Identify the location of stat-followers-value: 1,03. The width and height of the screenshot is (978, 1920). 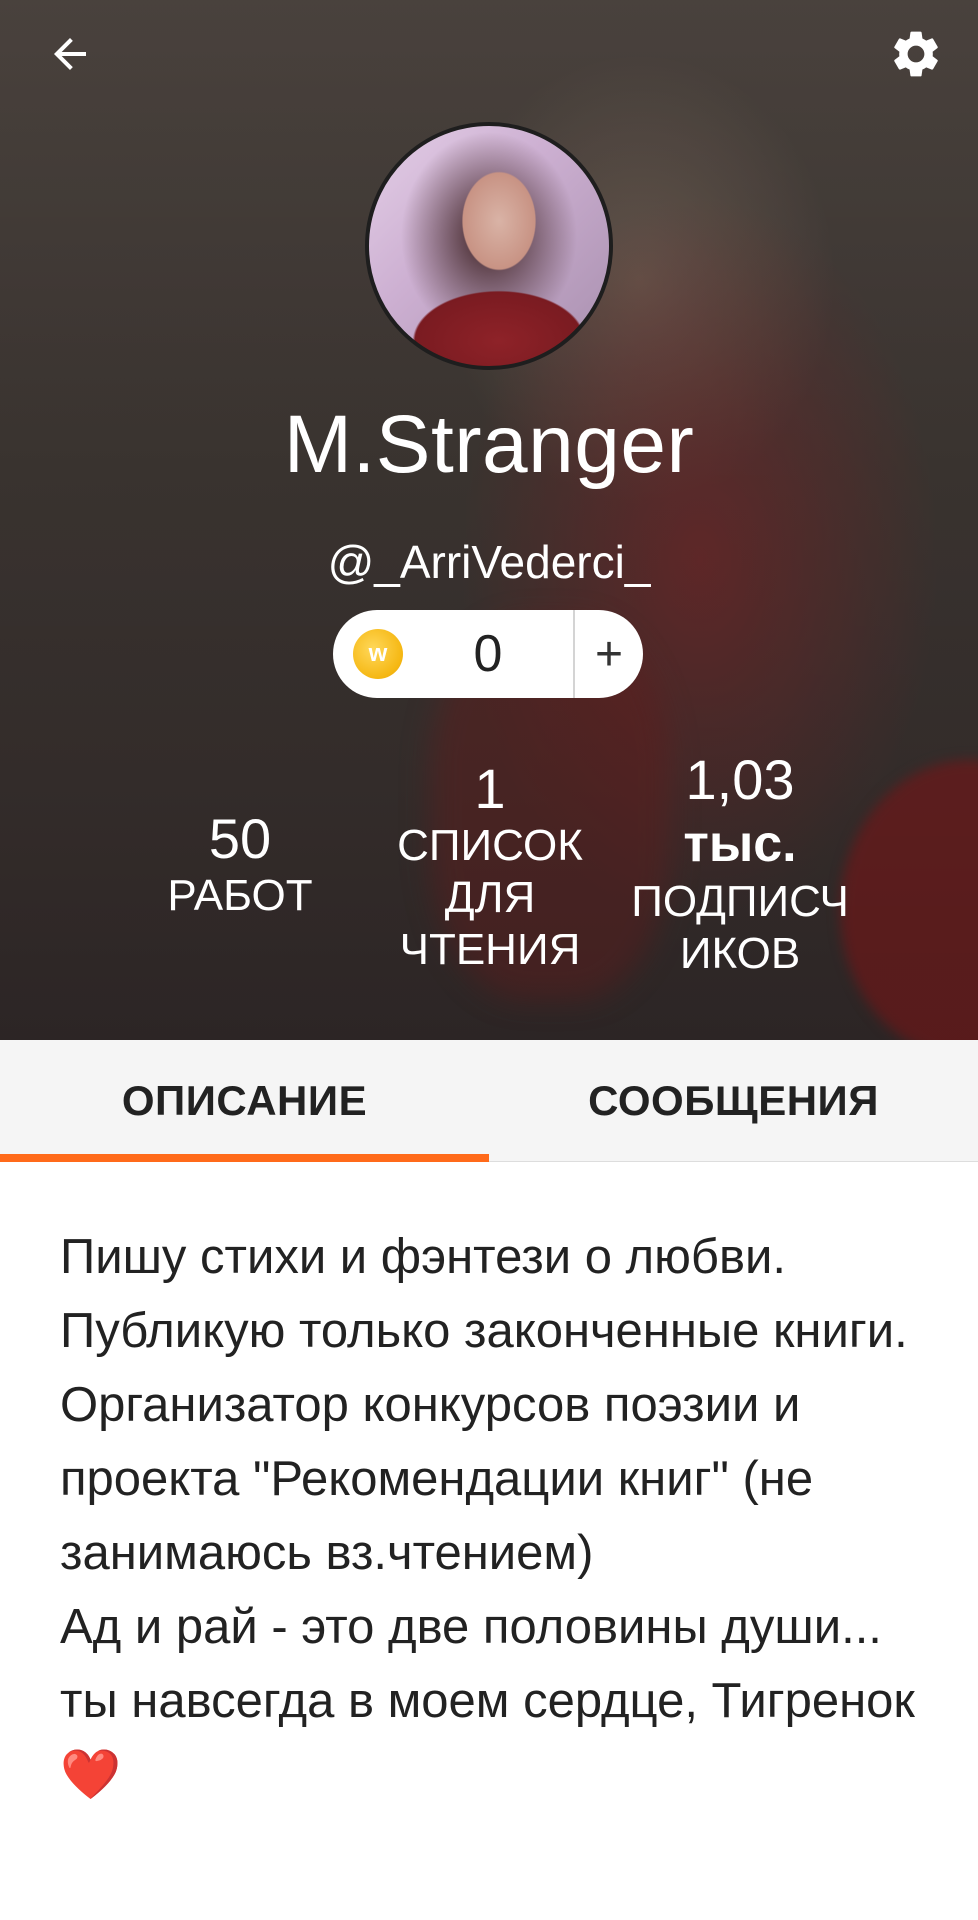
(740, 779).